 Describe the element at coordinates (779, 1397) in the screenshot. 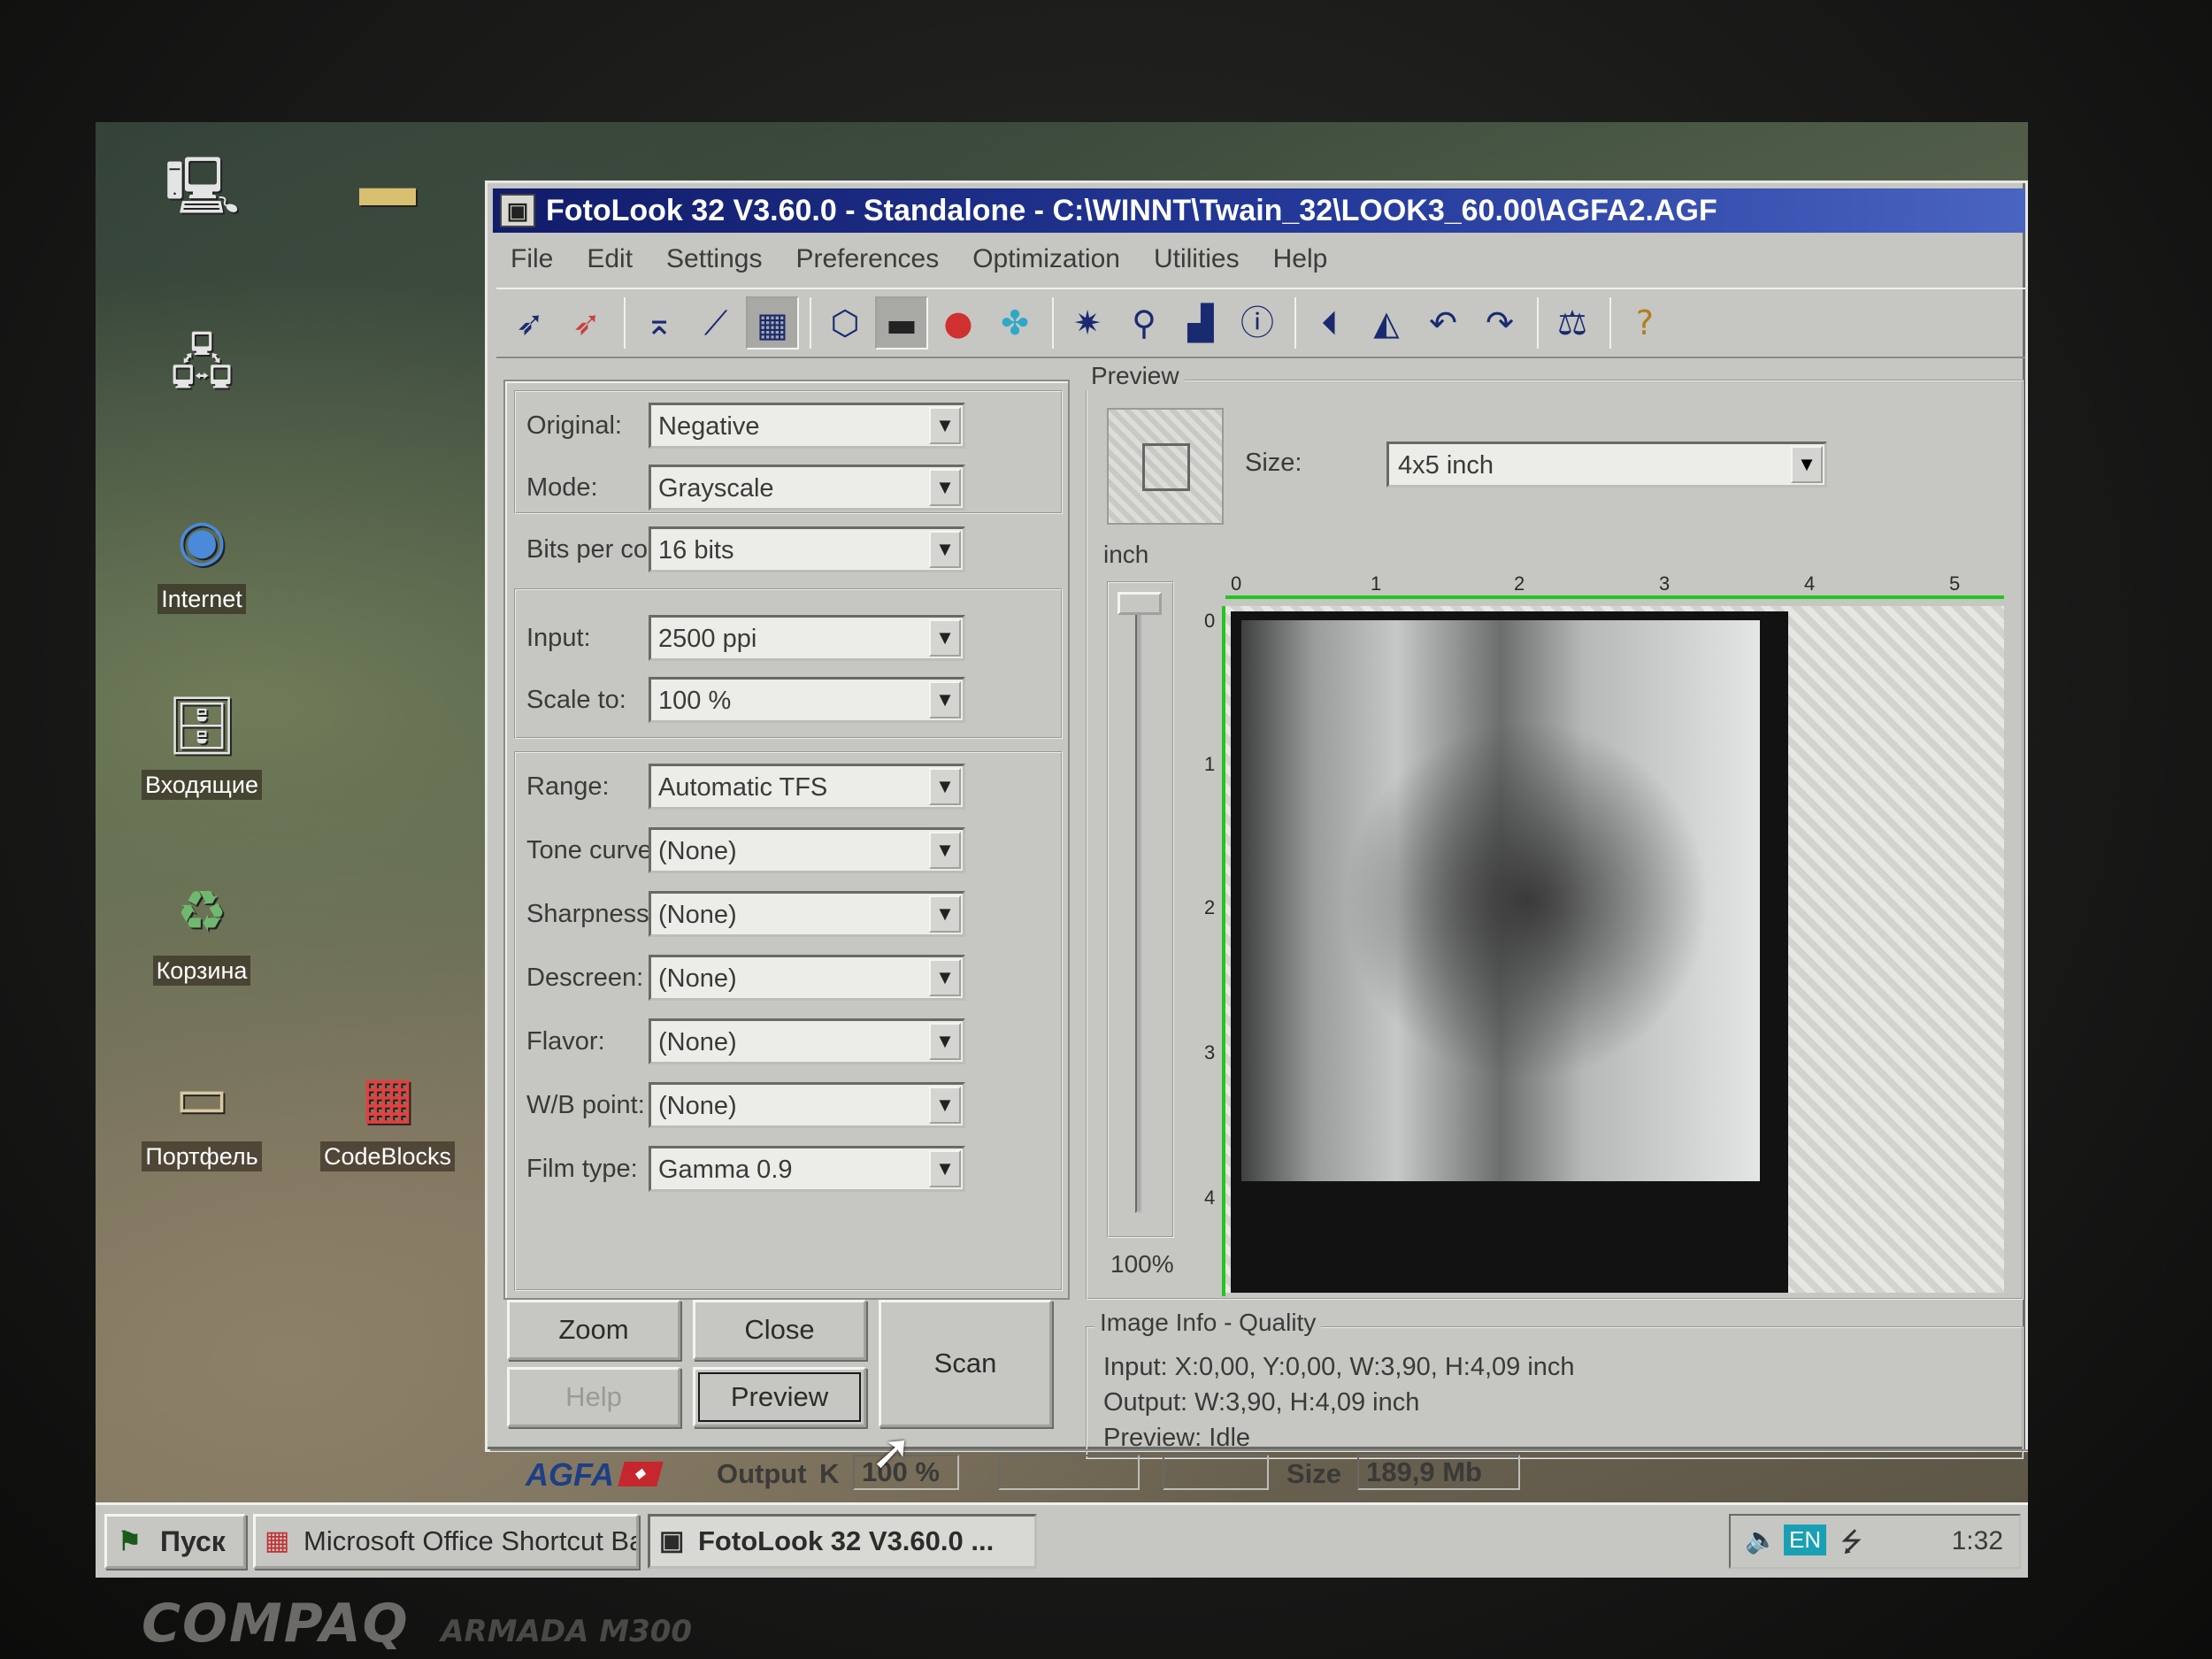

I see `preview-button: Preview` at that location.